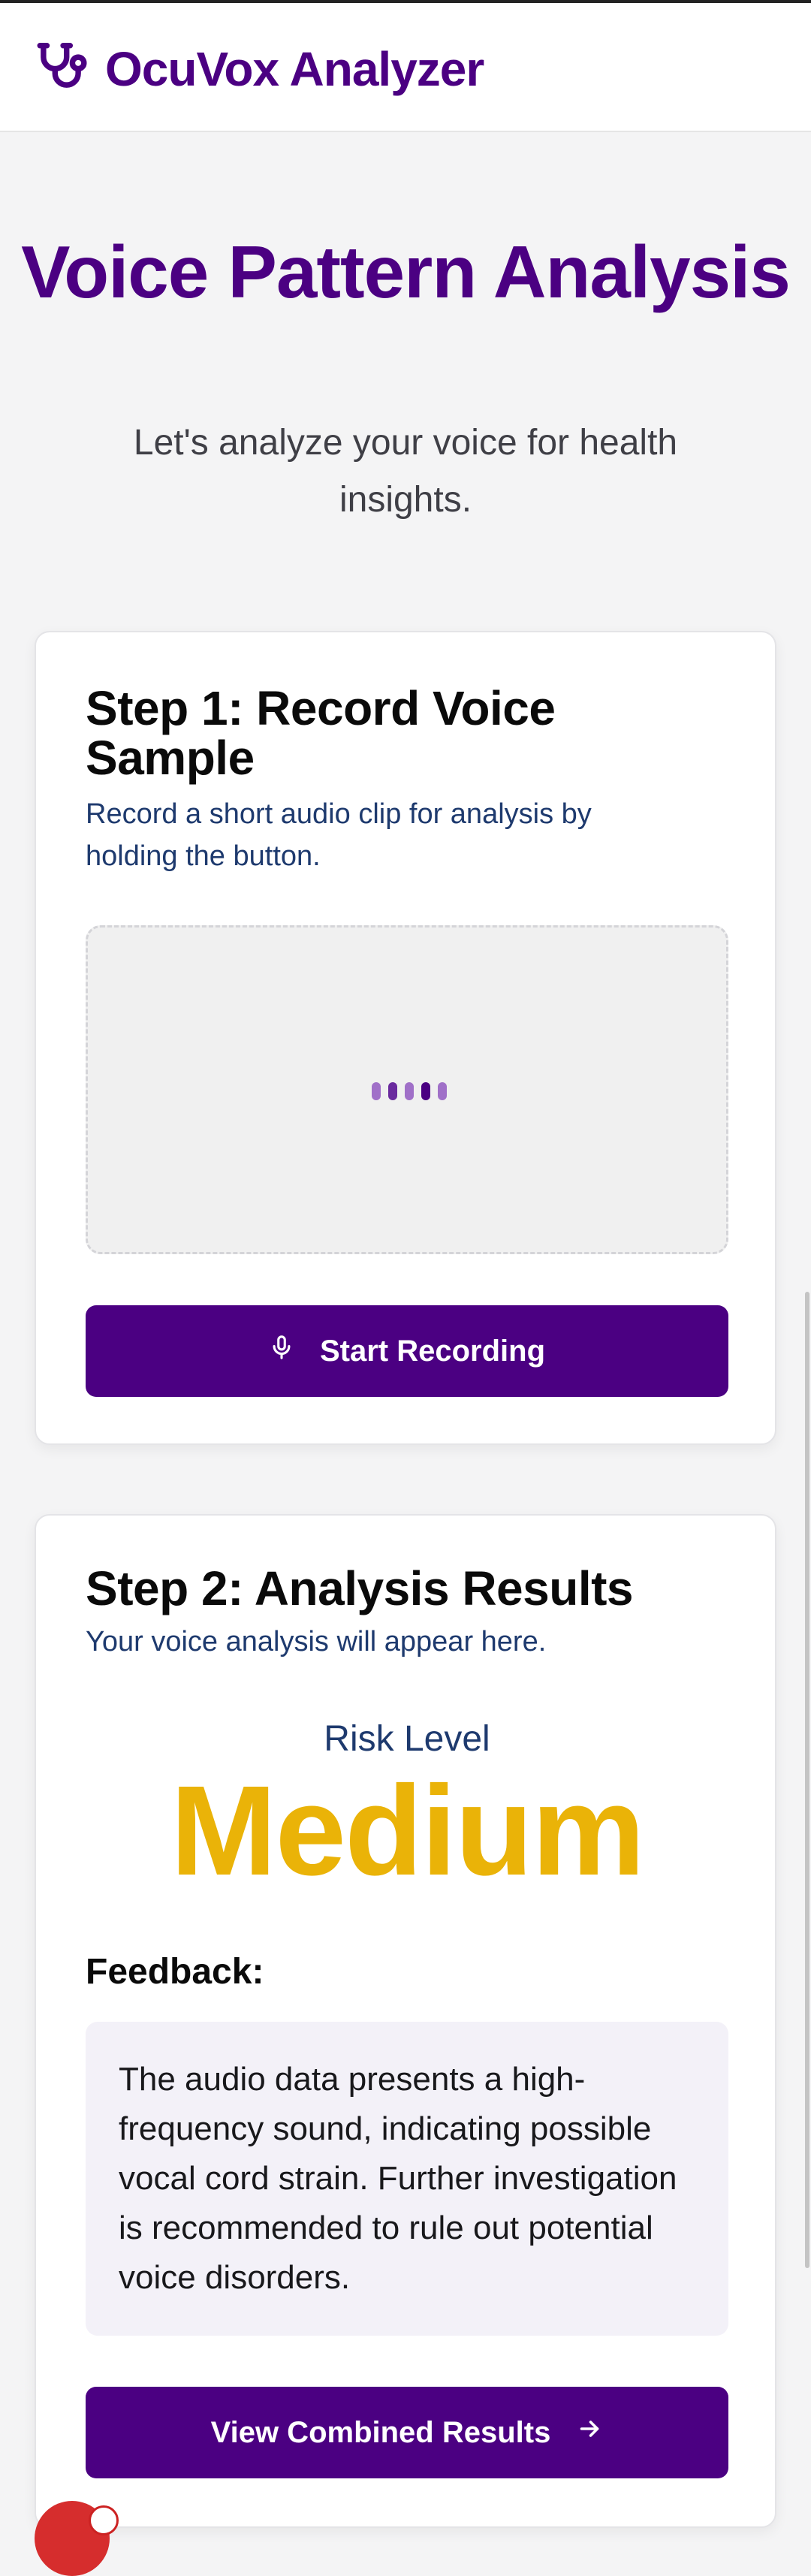 The height and width of the screenshot is (2576, 811). What do you see at coordinates (175, 1972) in the screenshot?
I see `feedback-heading: Feedback:` at bounding box center [175, 1972].